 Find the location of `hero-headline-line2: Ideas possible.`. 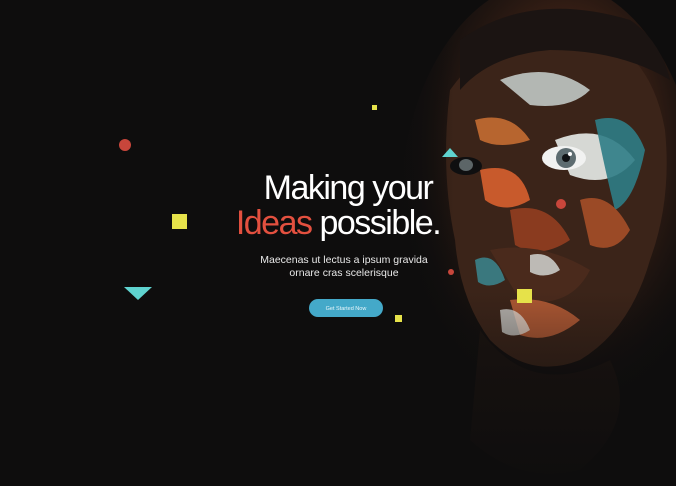

hero-headline-line2: Ideas possible. is located at coordinates (338, 223).